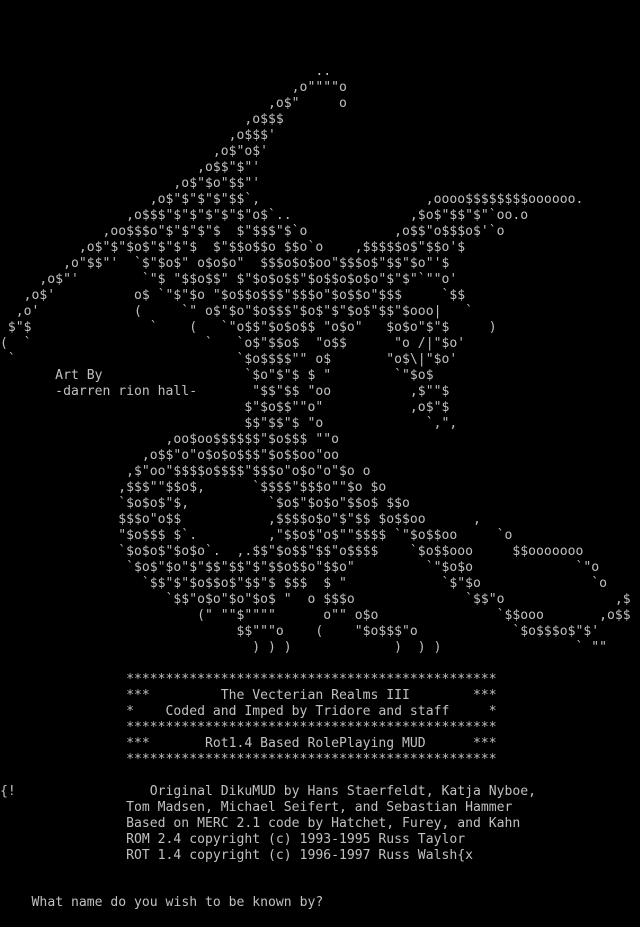 This screenshot has width=640, height=927. What do you see at coordinates (173, 87) in the screenshot?
I see `terminal-line-art: ,o""""o` at bounding box center [173, 87].